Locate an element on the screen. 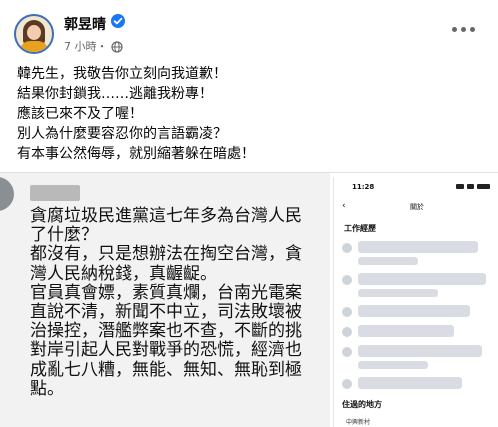 The image size is (498, 427). more-options-icon is located at coordinates (464, 30).